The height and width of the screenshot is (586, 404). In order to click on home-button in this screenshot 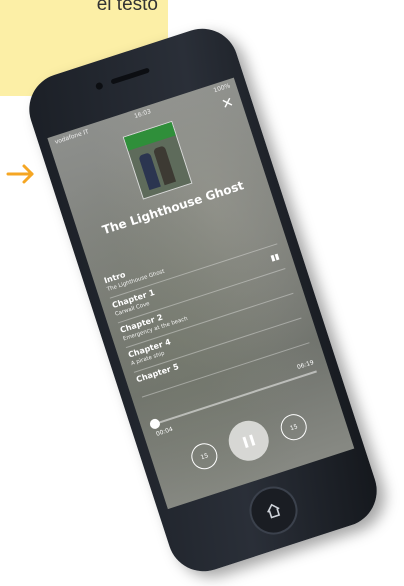, I will do `click(273, 510)`.